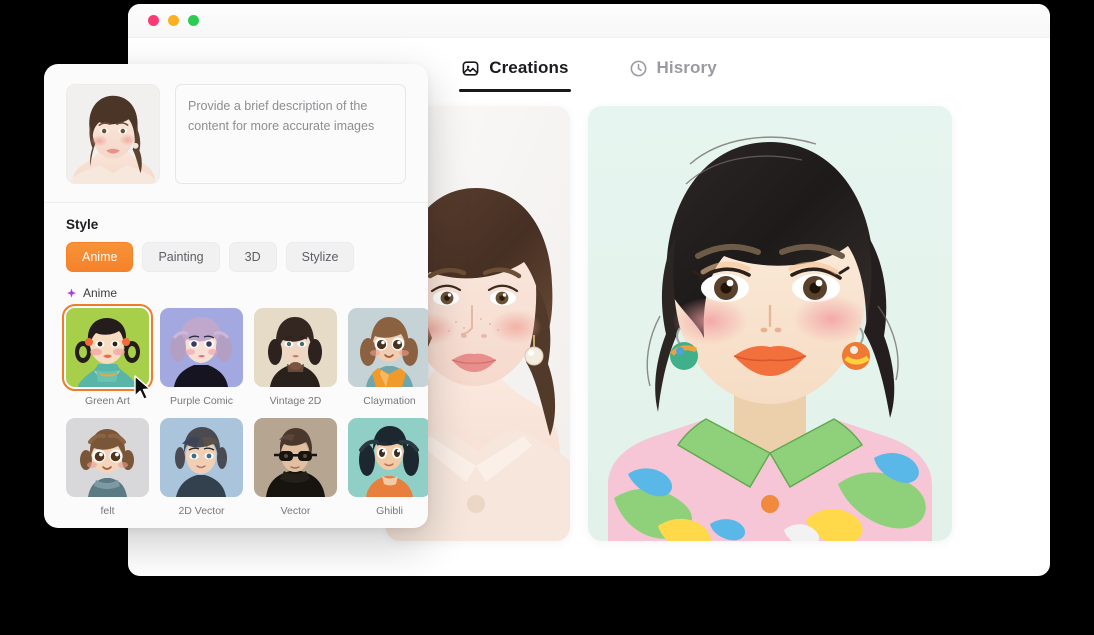 The image size is (1094, 635). I want to click on window-titlebar, so click(589, 21).